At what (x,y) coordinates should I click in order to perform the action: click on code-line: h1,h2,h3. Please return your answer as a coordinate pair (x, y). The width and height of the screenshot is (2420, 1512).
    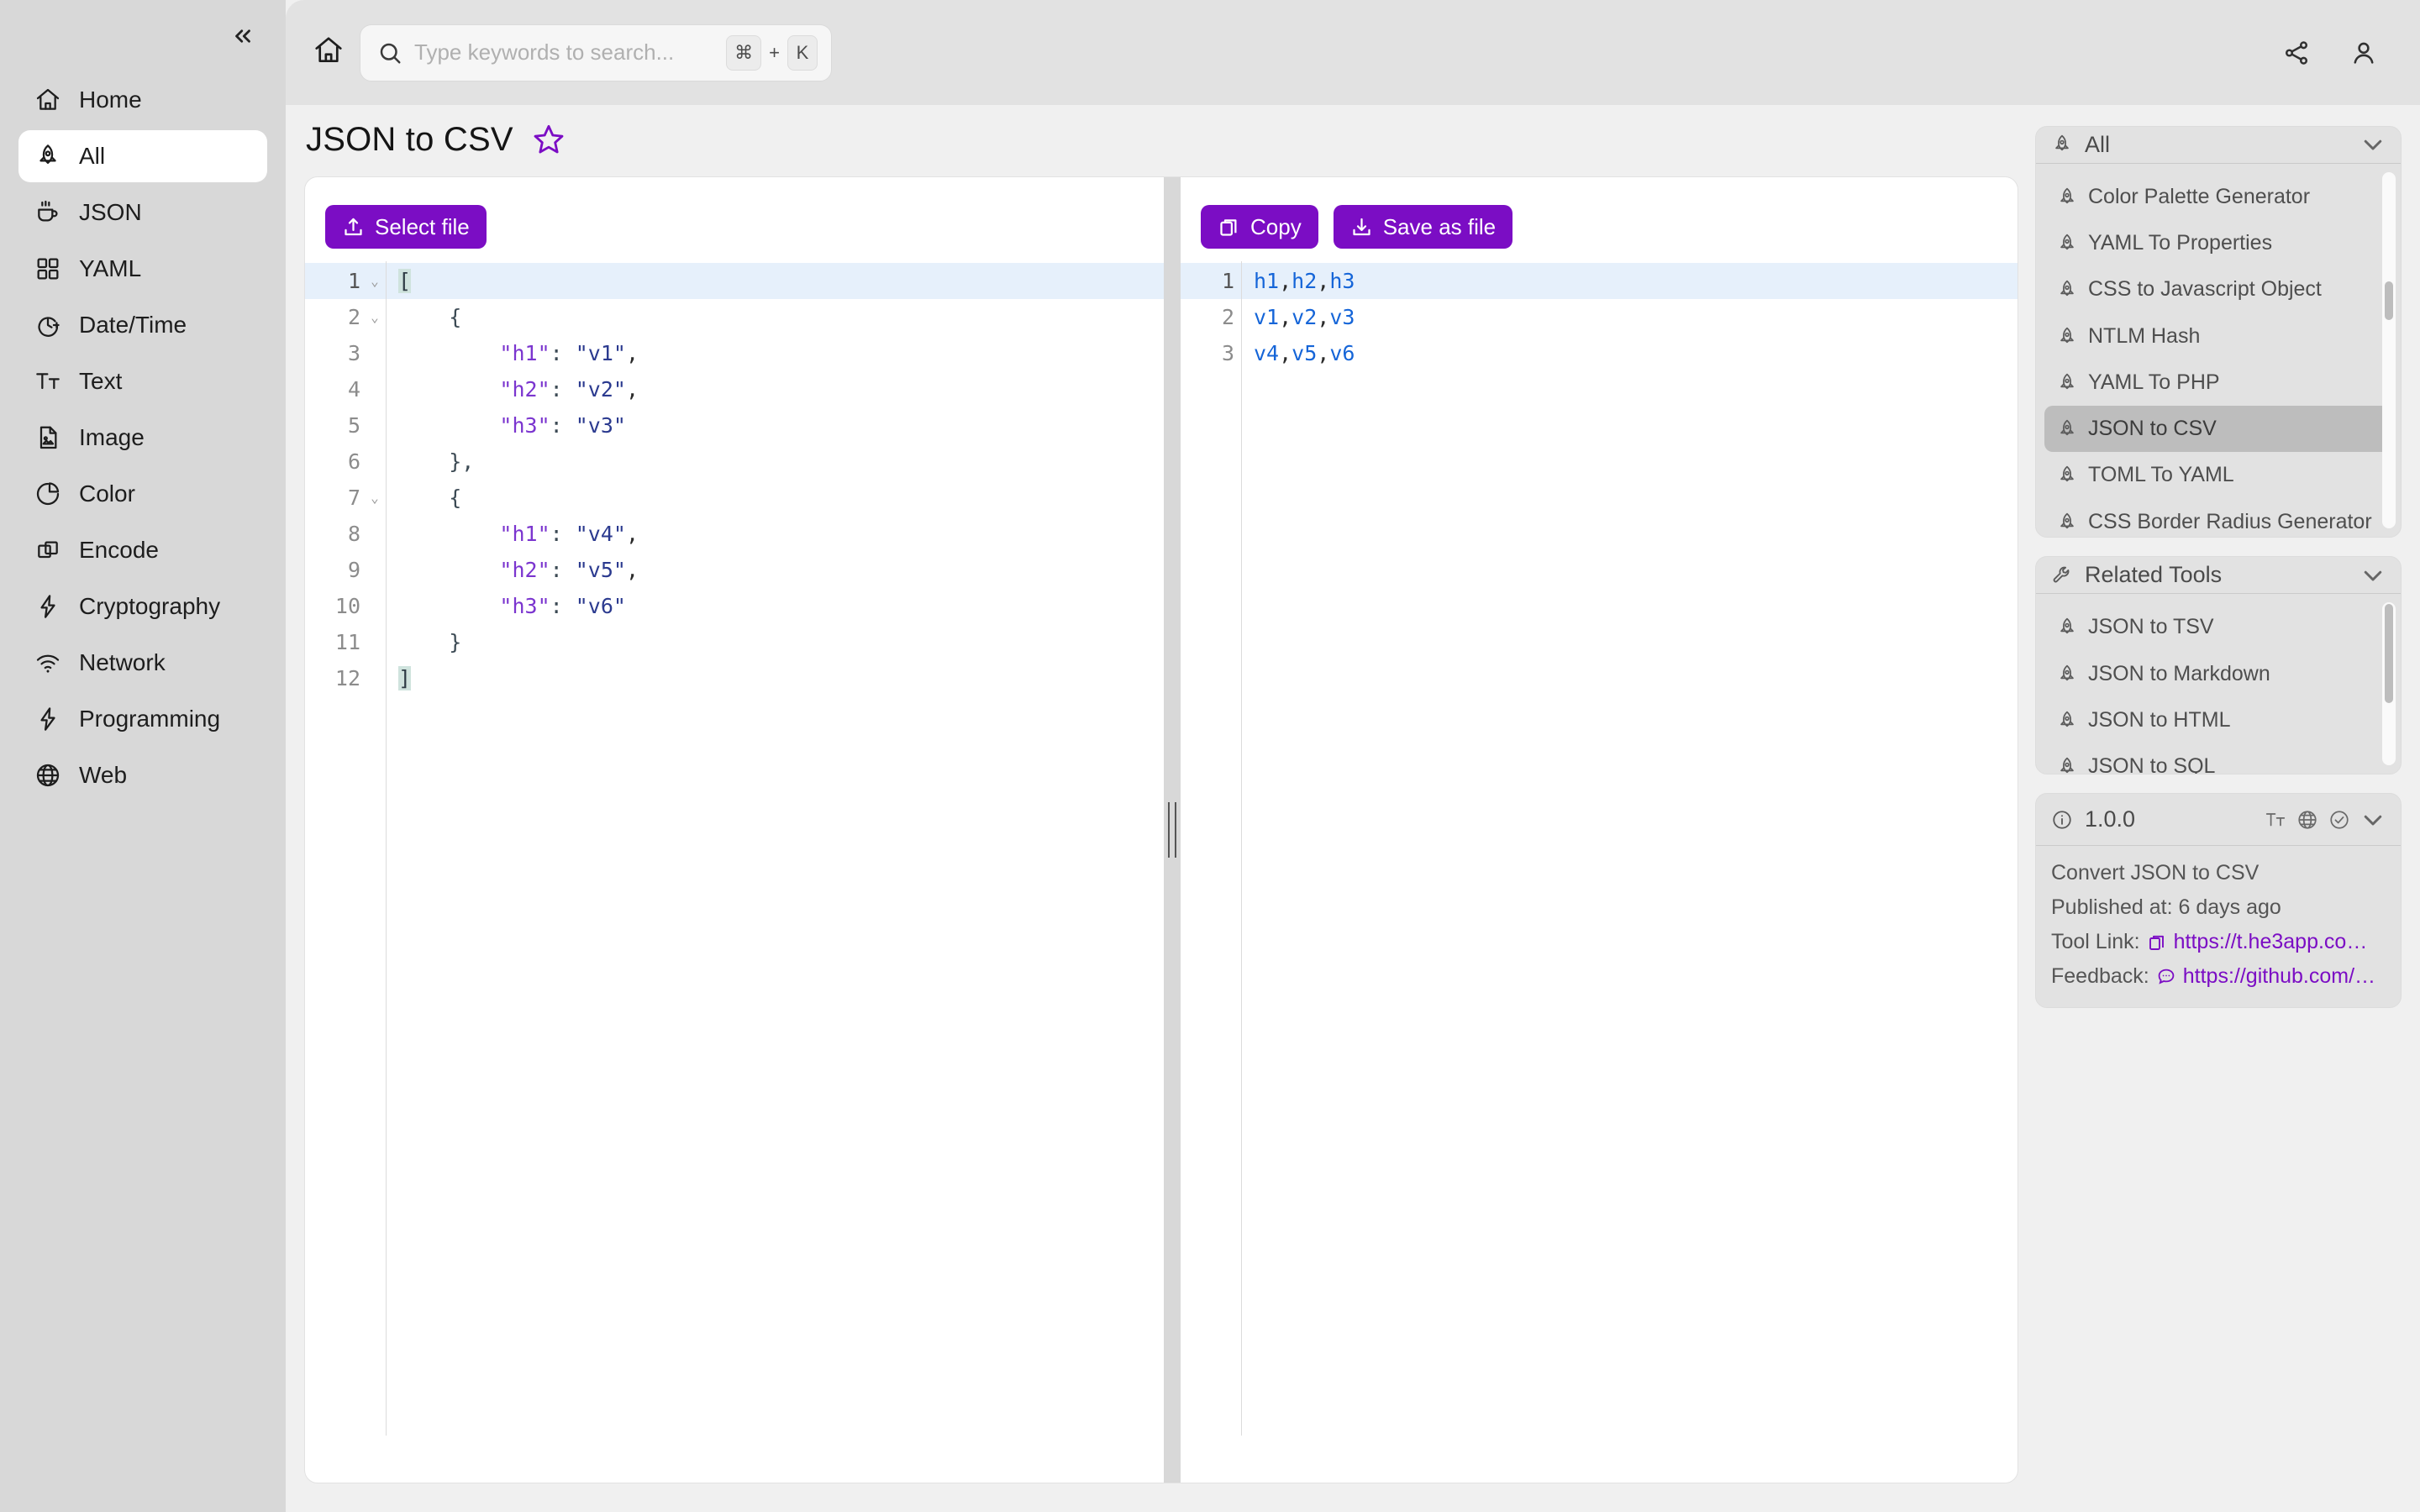
    Looking at the image, I should click on (1630, 281).